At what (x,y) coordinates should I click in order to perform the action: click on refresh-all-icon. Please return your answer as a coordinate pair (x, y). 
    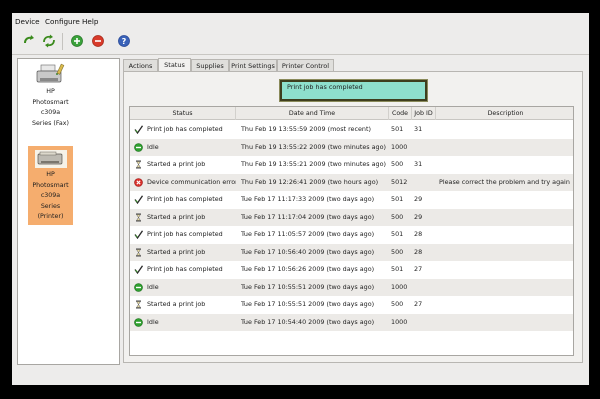
    Looking at the image, I should click on (49, 41).